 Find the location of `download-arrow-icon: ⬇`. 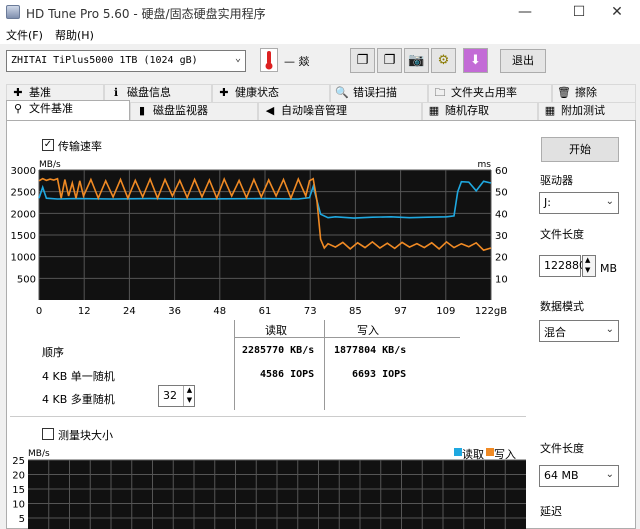

download-arrow-icon: ⬇ is located at coordinates (475, 60).